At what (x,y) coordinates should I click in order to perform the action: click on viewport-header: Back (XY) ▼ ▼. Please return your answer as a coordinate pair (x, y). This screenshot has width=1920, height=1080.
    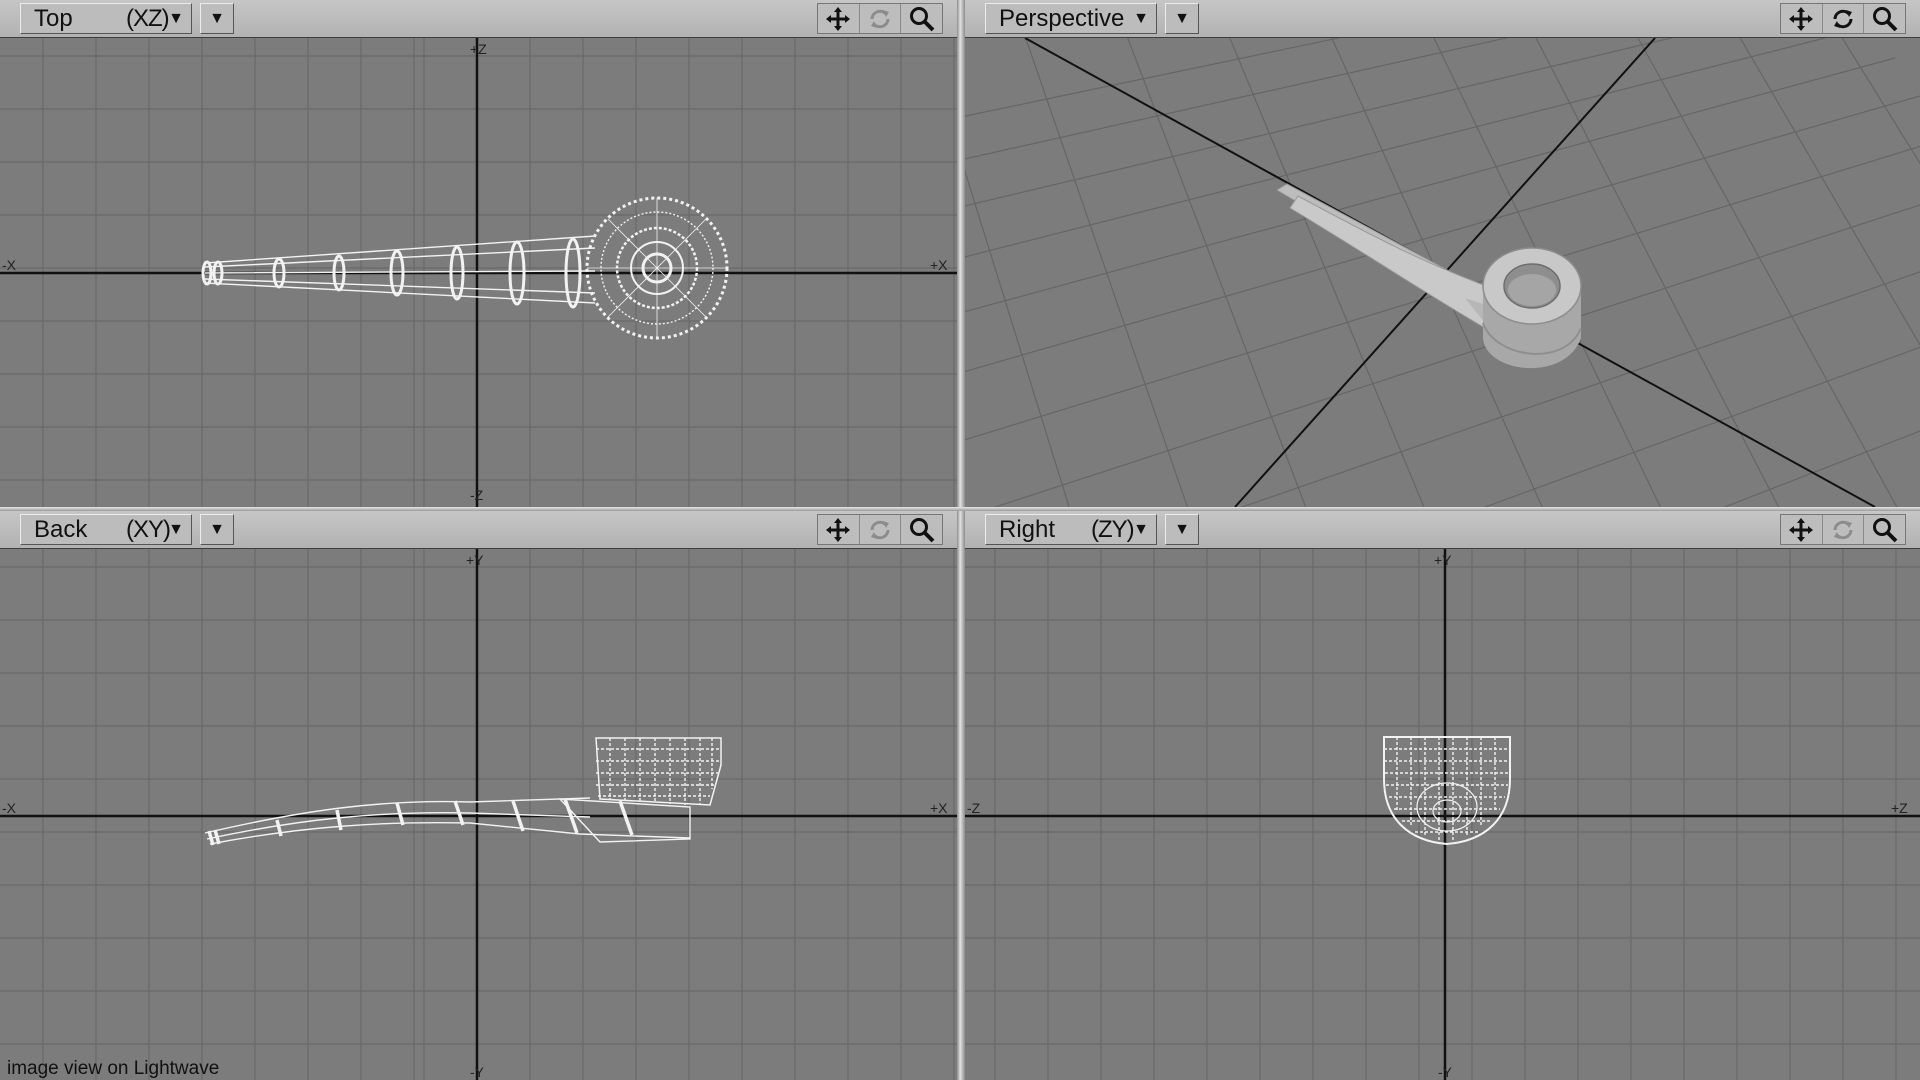
    Looking at the image, I should click on (478, 530).